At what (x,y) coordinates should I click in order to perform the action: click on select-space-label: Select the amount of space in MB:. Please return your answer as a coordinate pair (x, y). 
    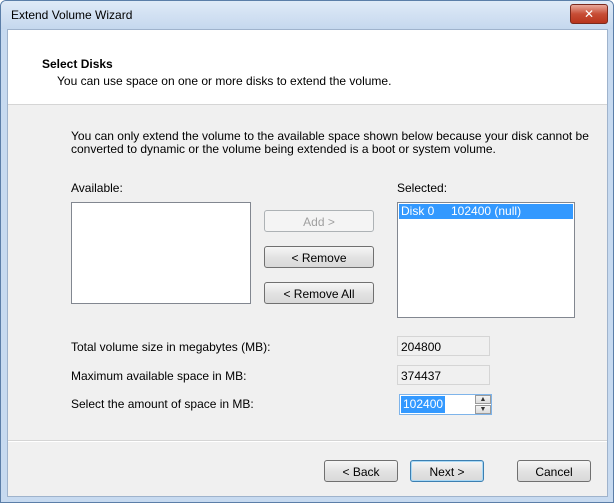
    Looking at the image, I should click on (162, 404).